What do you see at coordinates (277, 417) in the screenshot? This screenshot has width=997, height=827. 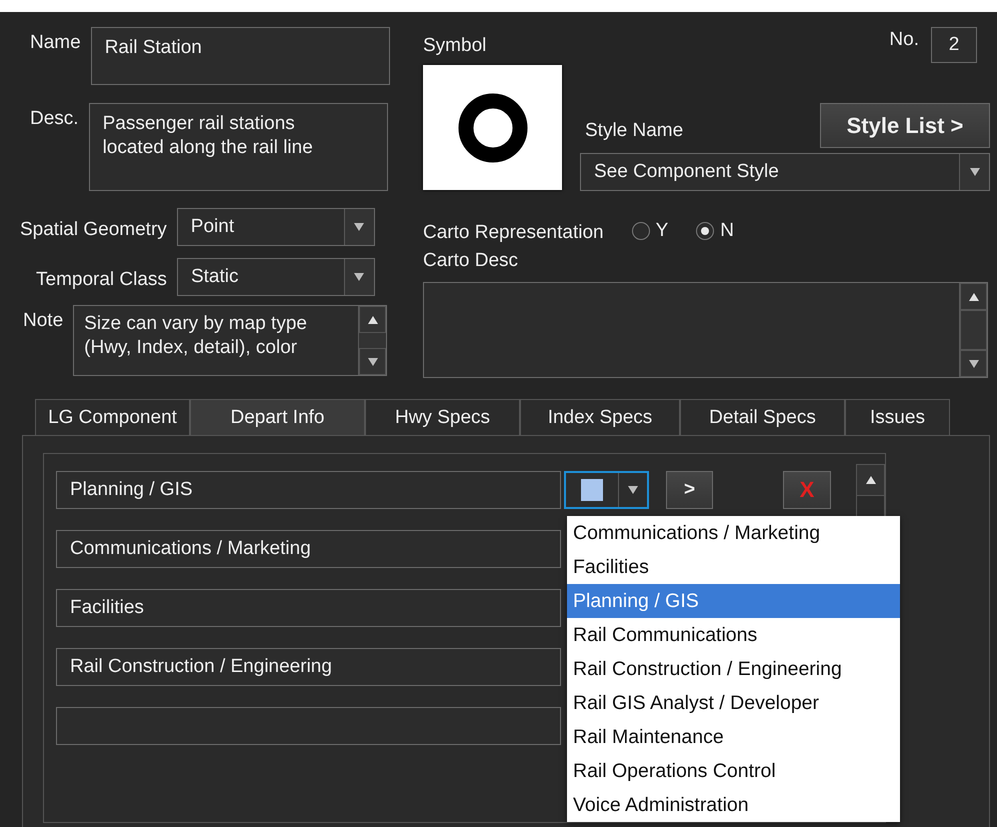 I see `tab: Depart Info` at bounding box center [277, 417].